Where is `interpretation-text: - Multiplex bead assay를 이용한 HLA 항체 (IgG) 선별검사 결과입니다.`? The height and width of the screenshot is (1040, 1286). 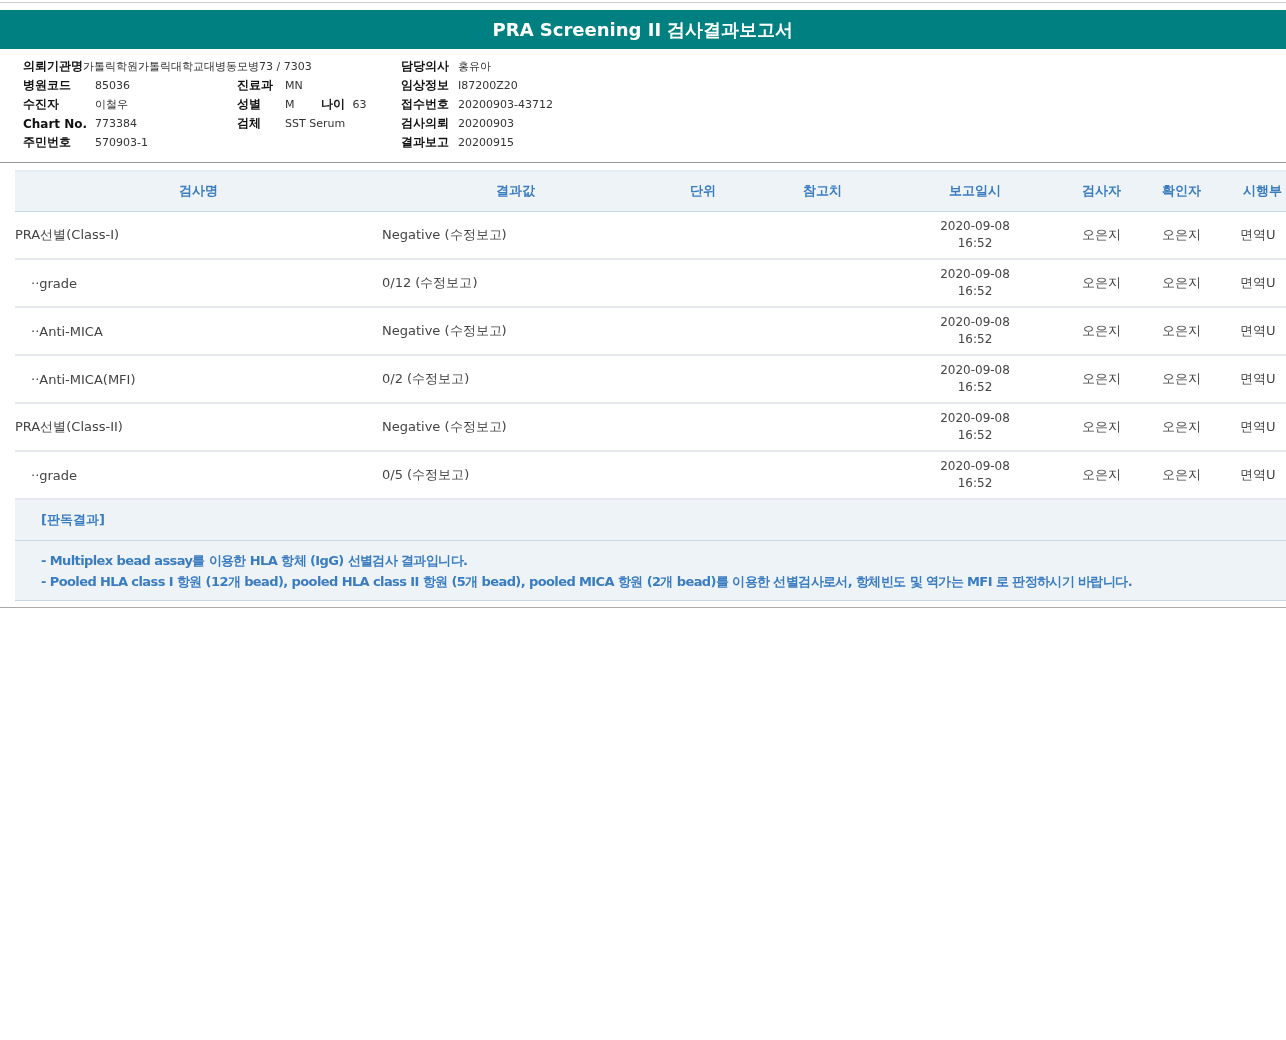 interpretation-text: - Multiplex bead assay를 이용한 HLA 항체 (IgG) 선별검사 결과입니다. is located at coordinates (255, 561).